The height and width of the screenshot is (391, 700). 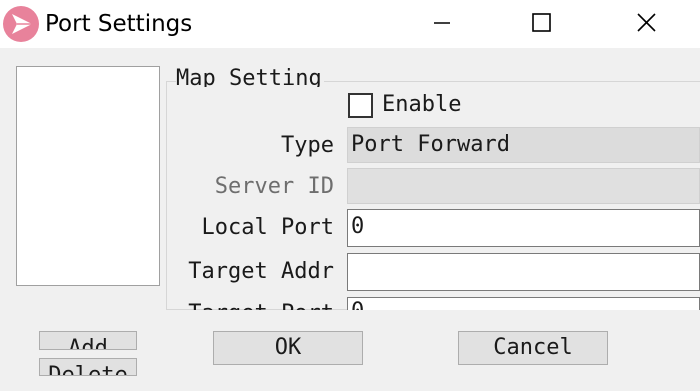 What do you see at coordinates (274, 186) in the screenshot?
I see `server-id-label: Server ID` at bounding box center [274, 186].